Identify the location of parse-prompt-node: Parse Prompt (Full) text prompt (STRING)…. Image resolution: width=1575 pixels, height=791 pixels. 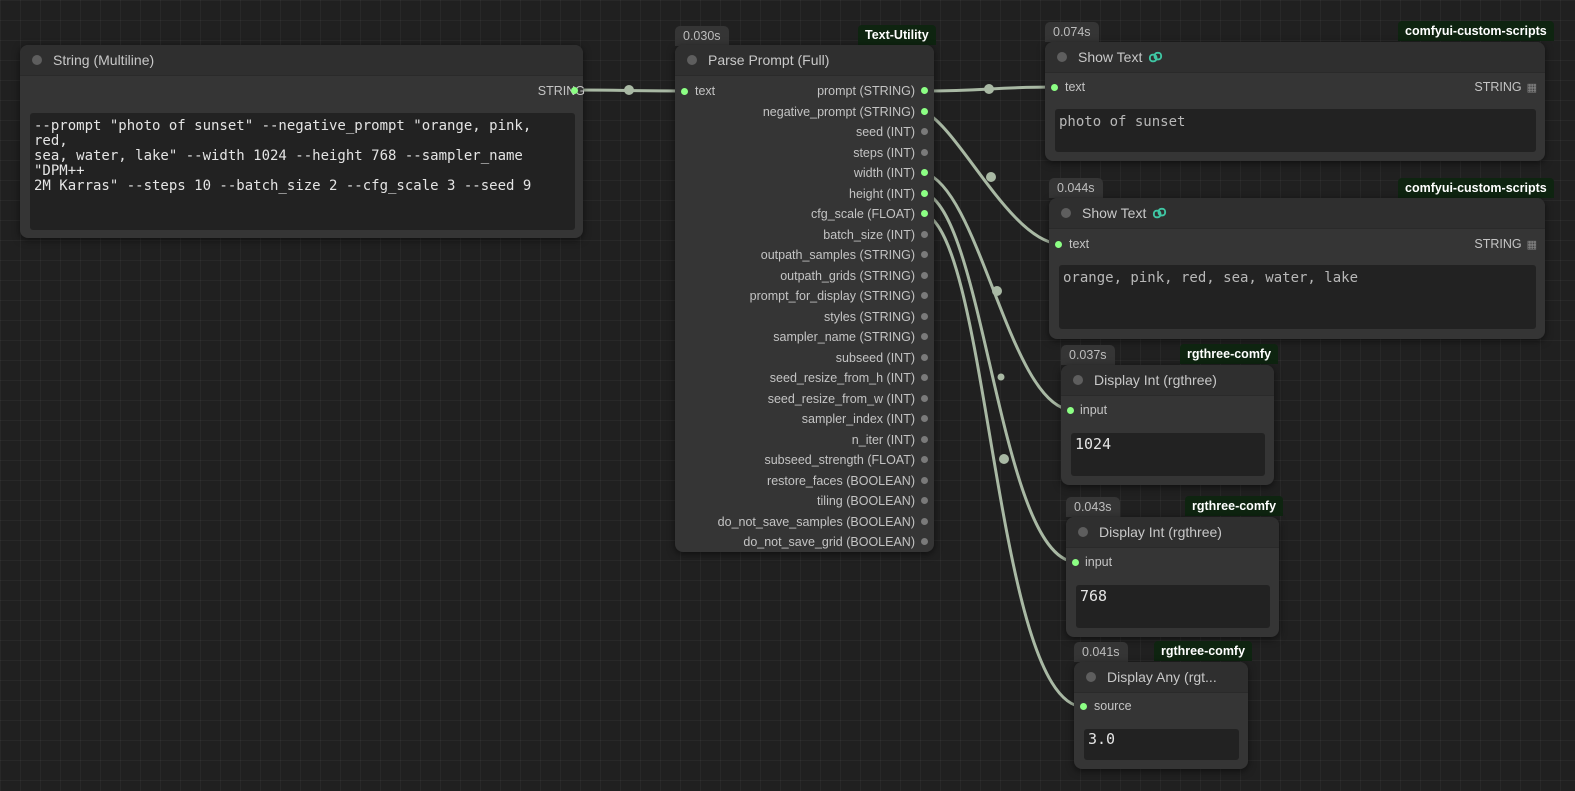
(804, 298).